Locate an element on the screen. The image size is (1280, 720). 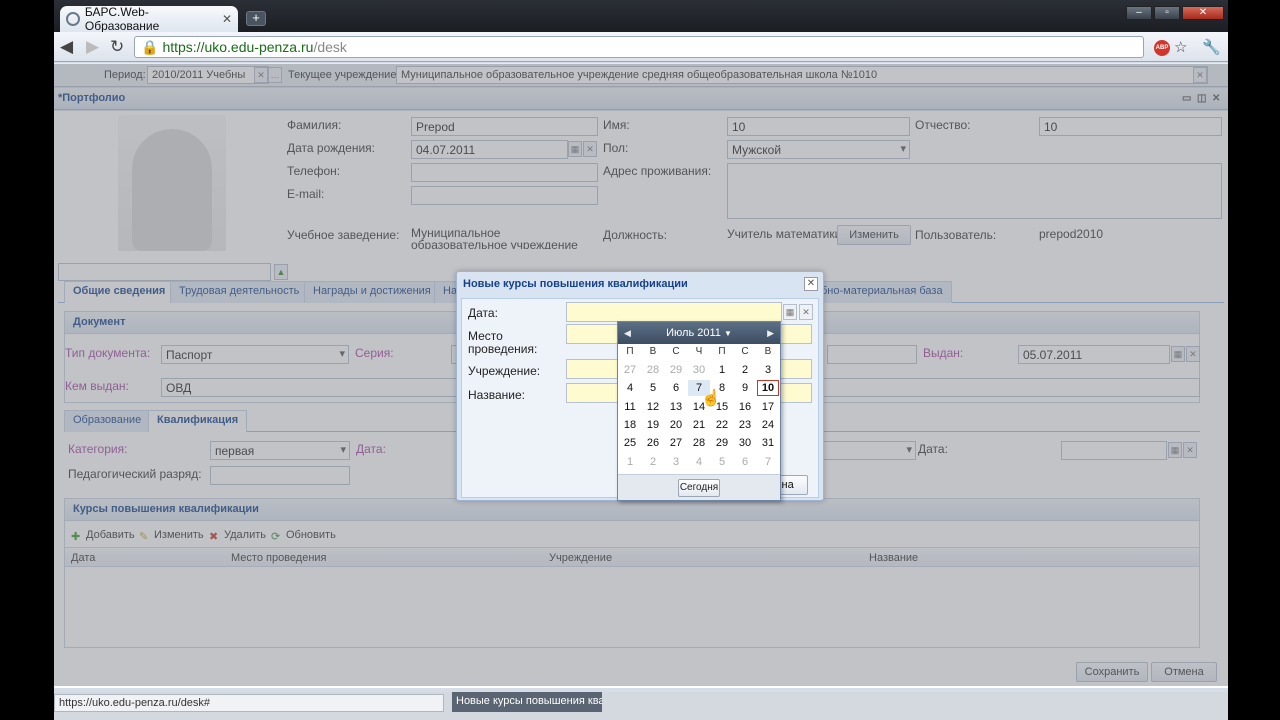
calendar-day: 10 is located at coordinates (768, 388).